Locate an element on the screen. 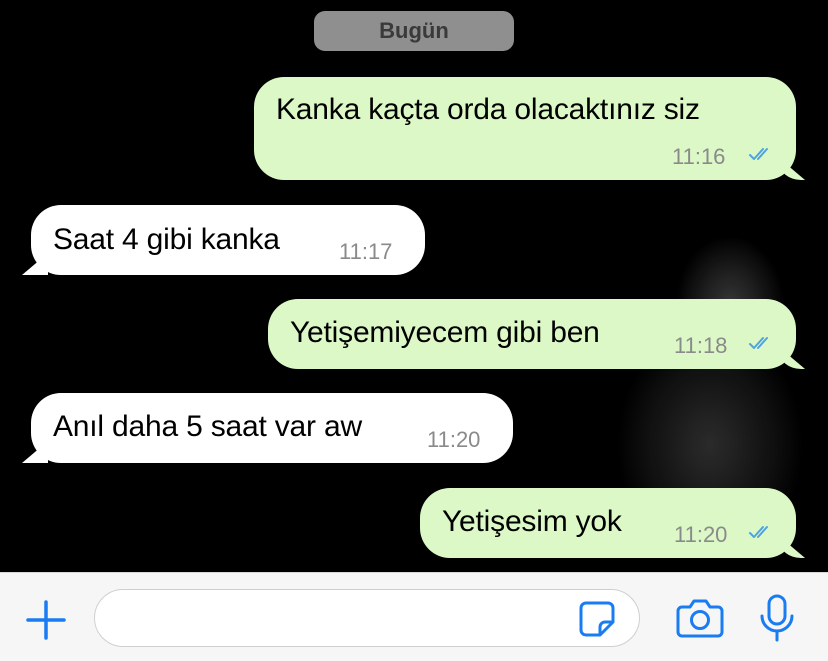  plus-icon is located at coordinates (46, 620).